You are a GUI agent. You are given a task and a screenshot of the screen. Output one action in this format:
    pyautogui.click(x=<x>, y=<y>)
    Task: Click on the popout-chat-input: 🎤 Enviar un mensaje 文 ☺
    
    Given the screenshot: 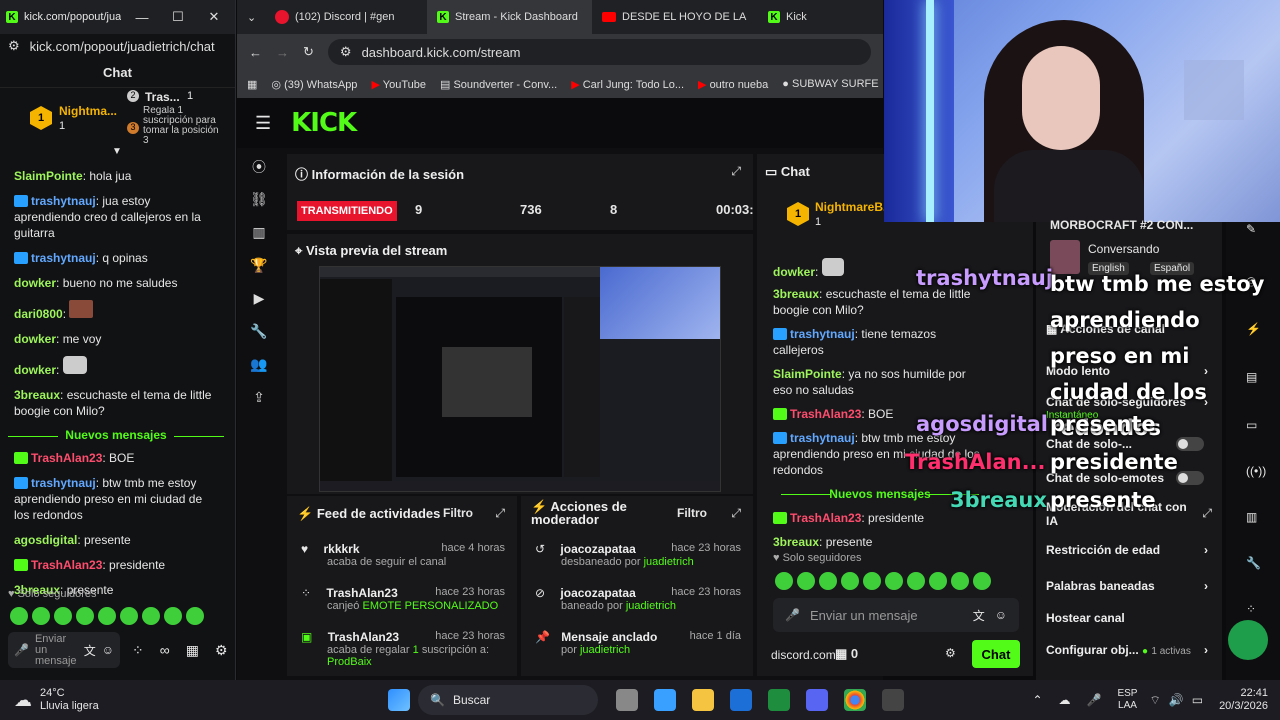 What is the action you would take?
    pyautogui.click(x=64, y=650)
    